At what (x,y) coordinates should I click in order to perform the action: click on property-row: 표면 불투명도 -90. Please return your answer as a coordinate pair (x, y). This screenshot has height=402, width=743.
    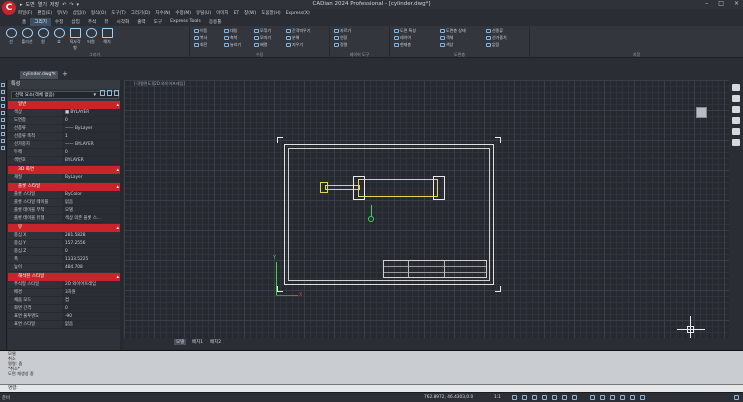
    Looking at the image, I should click on (65, 317).